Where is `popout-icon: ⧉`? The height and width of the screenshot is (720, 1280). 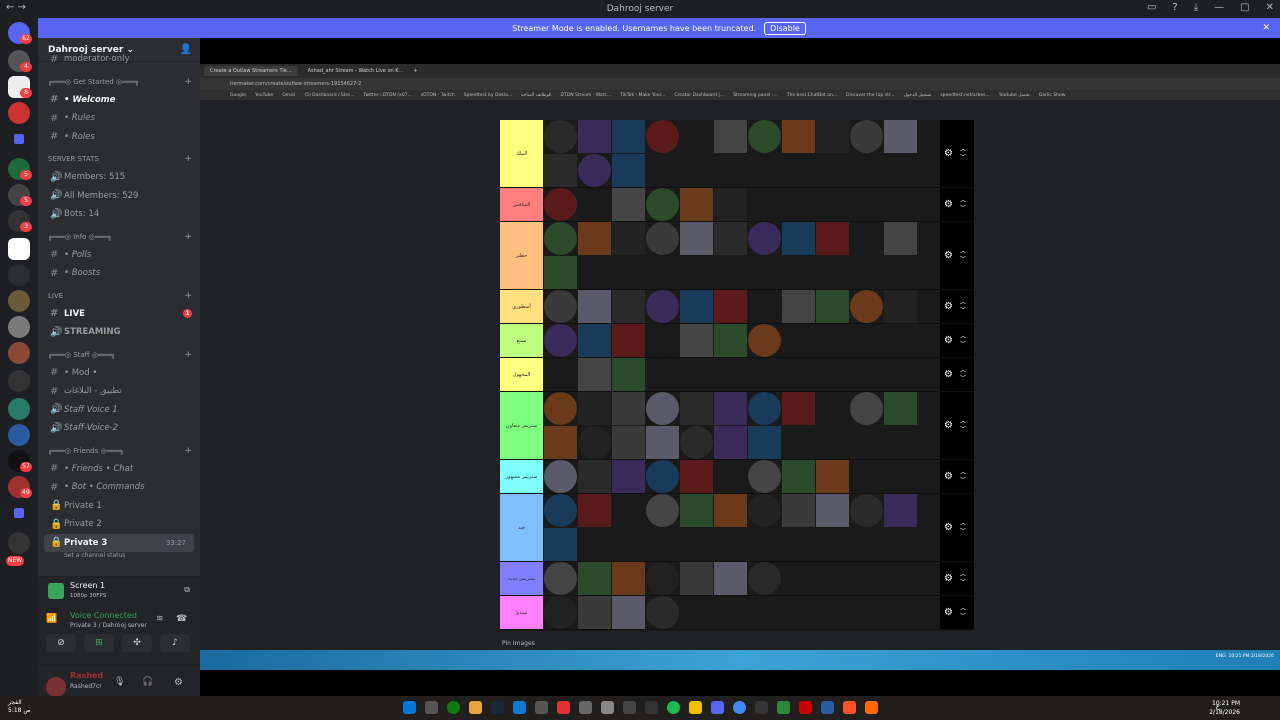 popout-icon: ⧉ is located at coordinates (187, 590).